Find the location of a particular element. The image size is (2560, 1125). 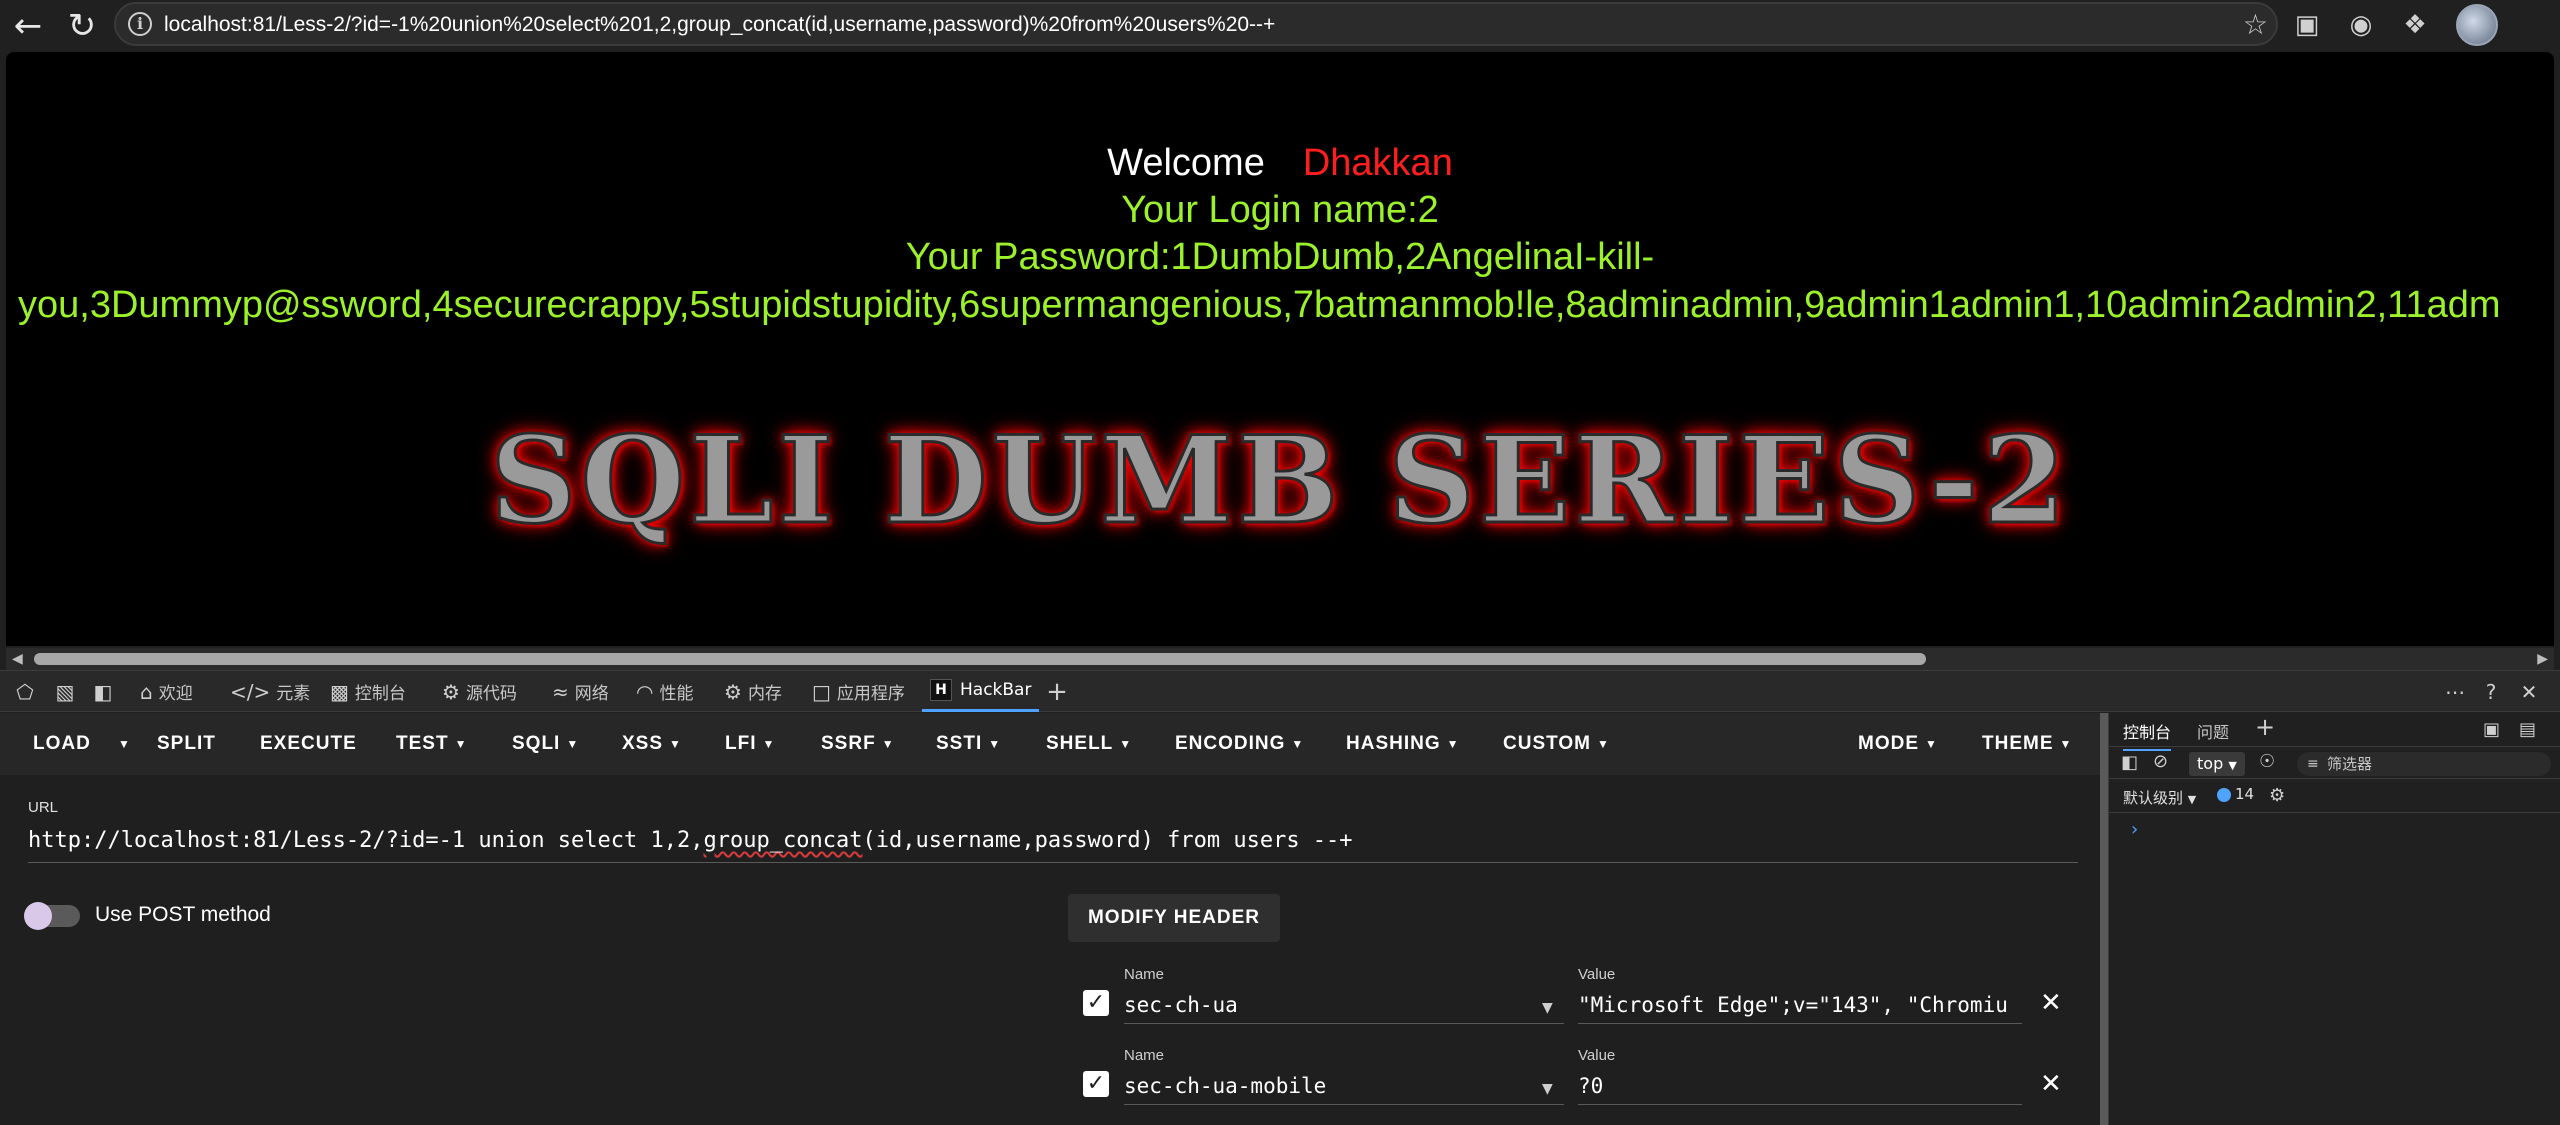

split-button: SPLIT is located at coordinates (186, 744).